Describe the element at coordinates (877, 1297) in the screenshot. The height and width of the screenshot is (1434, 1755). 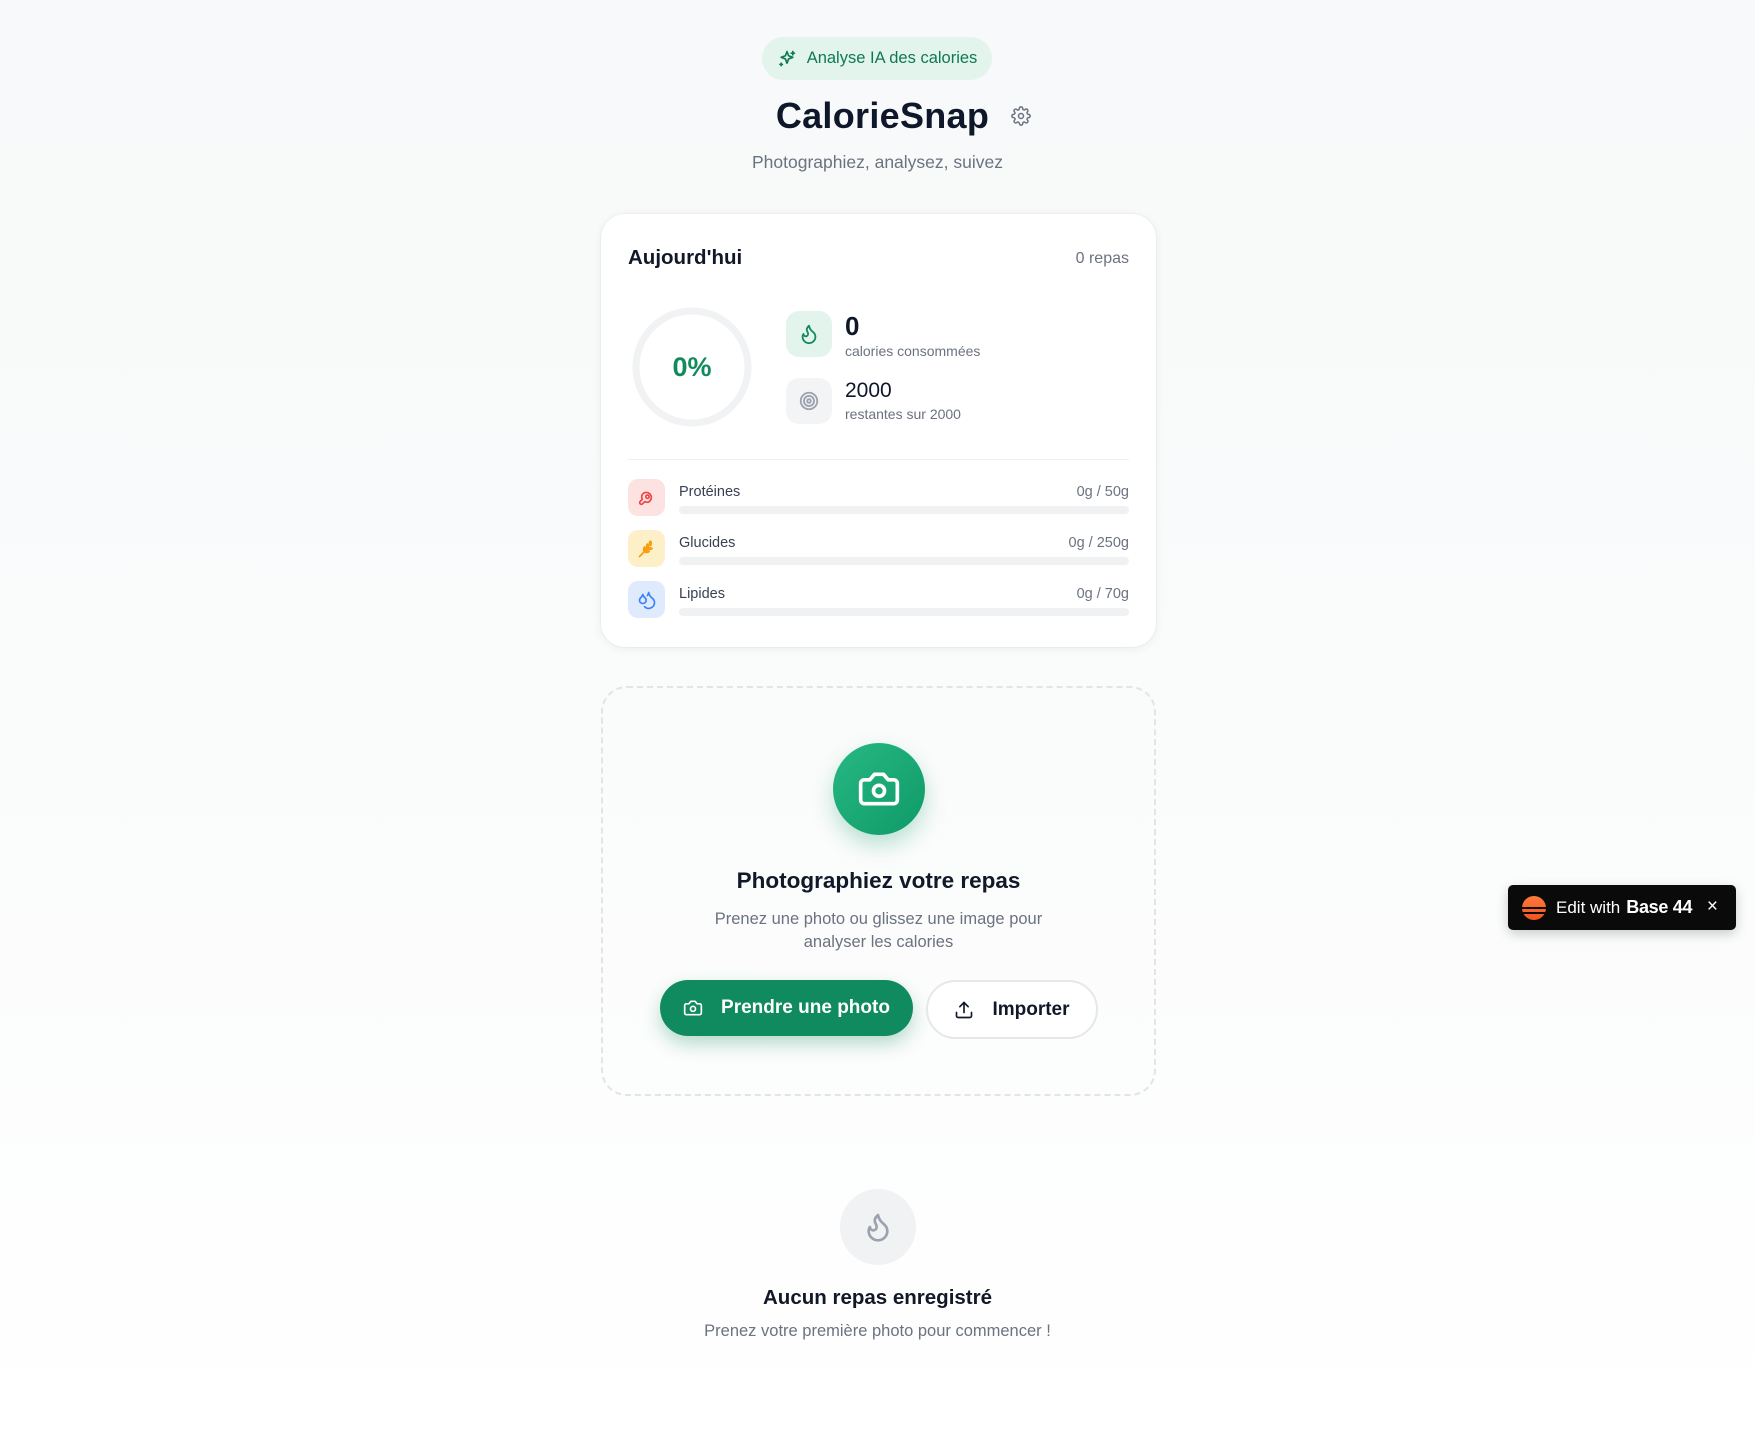
I see `empty-state-title: Aucun repas enregistré` at that location.